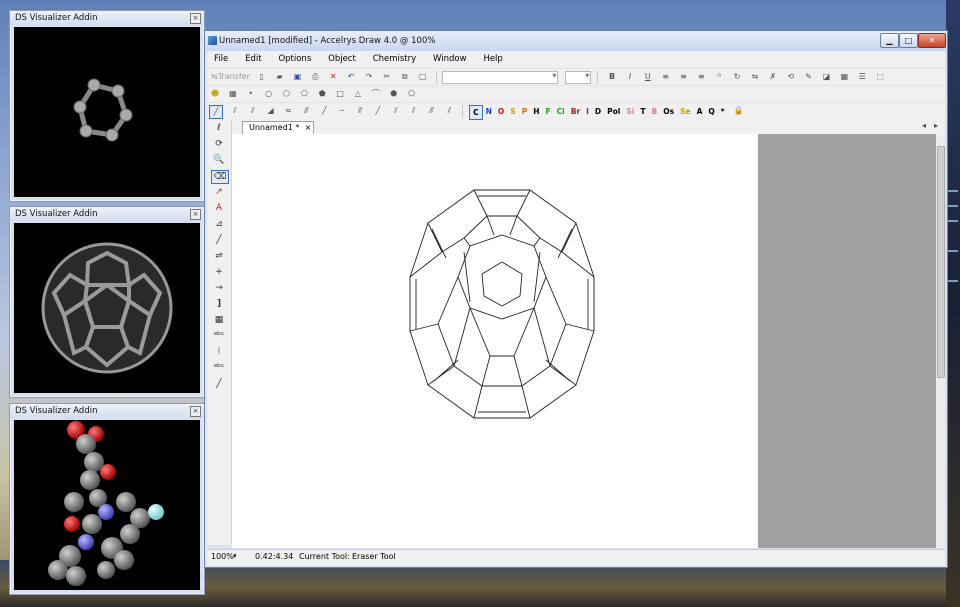 The image size is (960, 607). I want to click on align-right-icon: ≡, so click(701, 77).